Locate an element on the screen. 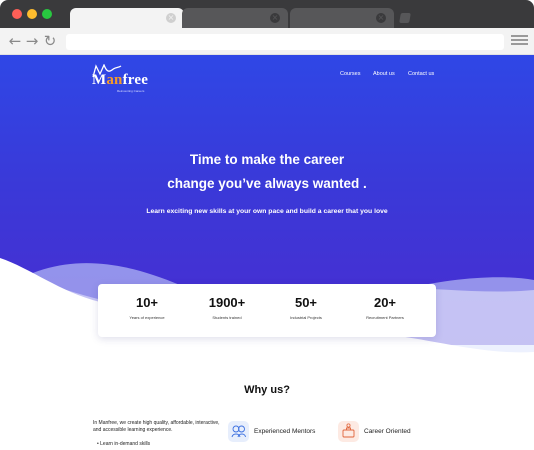  stat-partners: 20+ Recruitment Partners is located at coordinates (385, 307).